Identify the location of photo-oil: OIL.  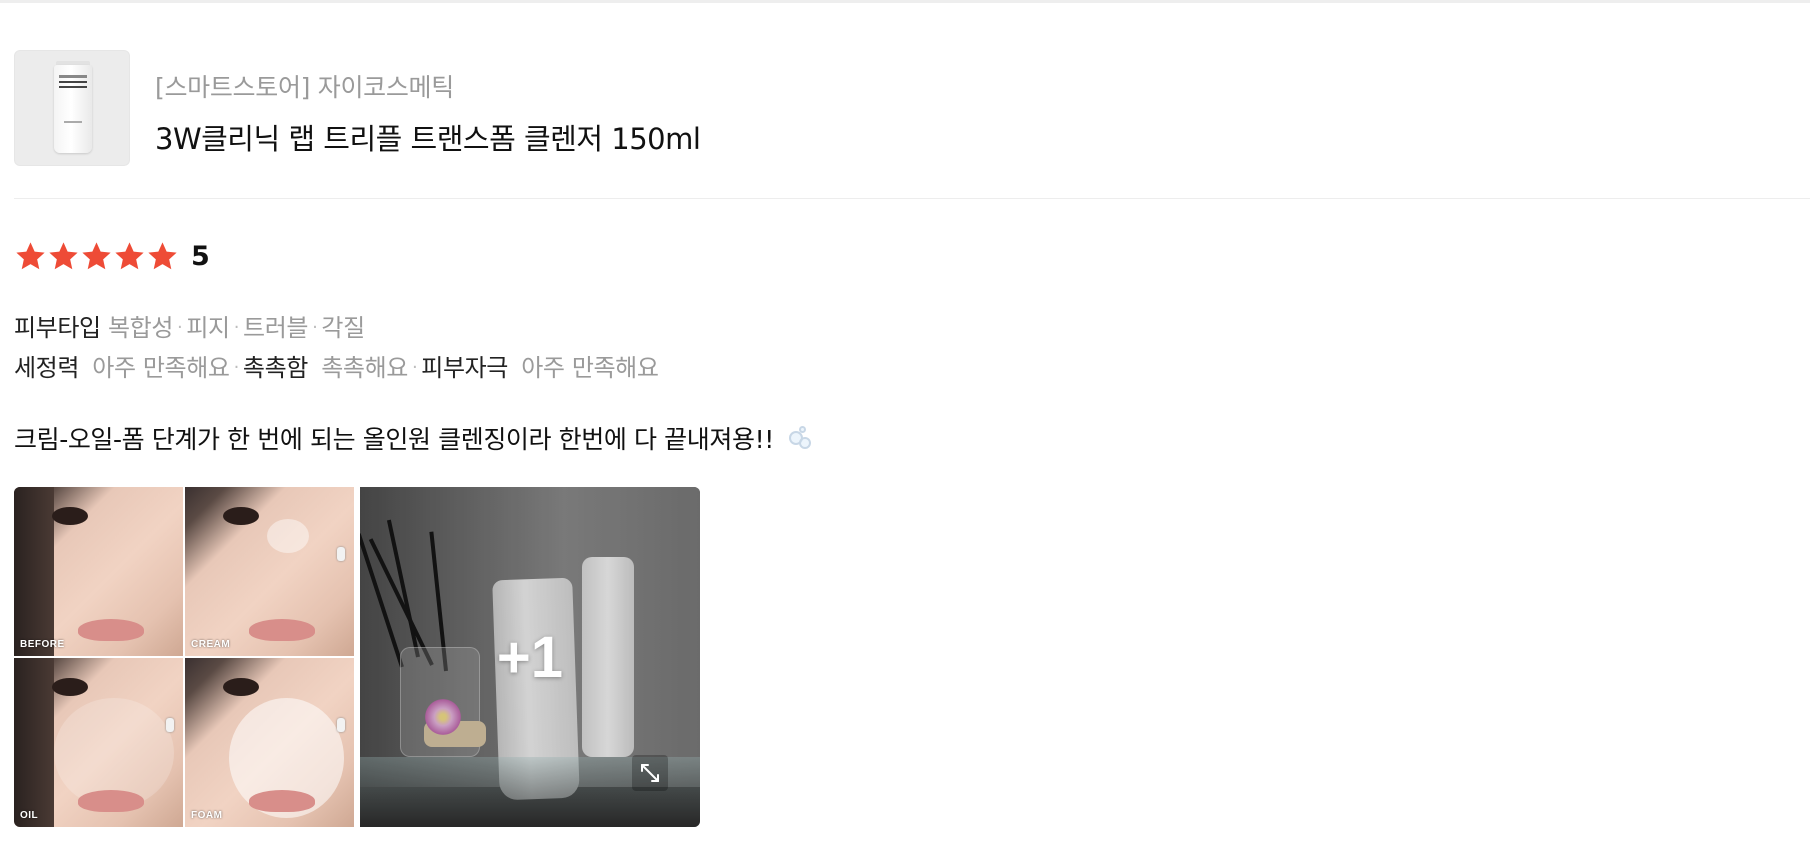
(98, 742).